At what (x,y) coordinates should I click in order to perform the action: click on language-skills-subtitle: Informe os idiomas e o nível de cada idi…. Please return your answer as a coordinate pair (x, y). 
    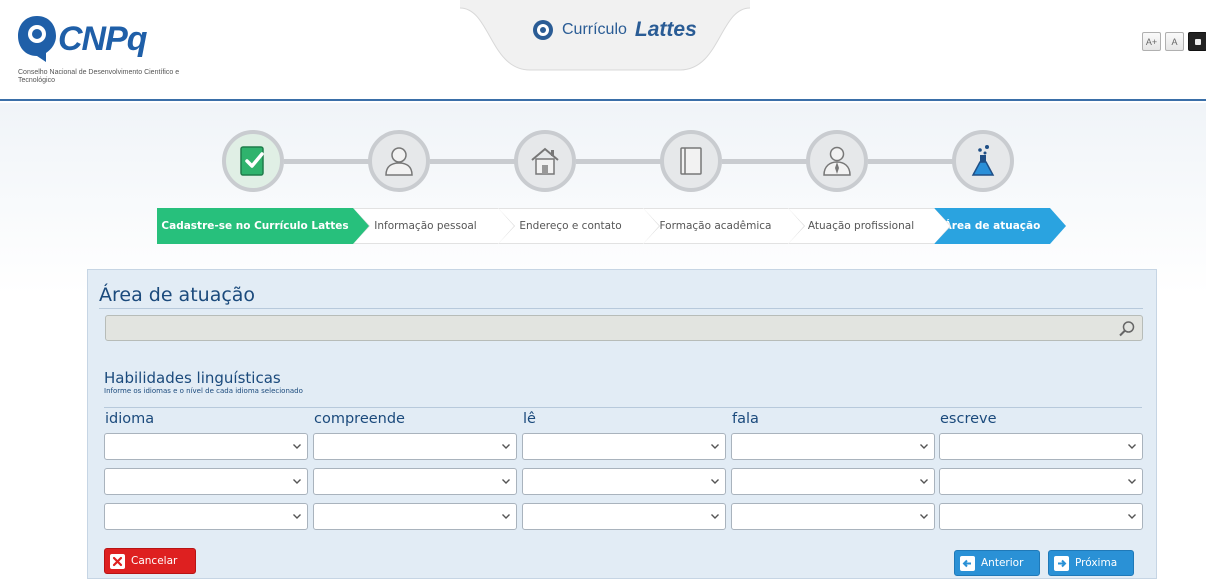
    Looking at the image, I should click on (203, 391).